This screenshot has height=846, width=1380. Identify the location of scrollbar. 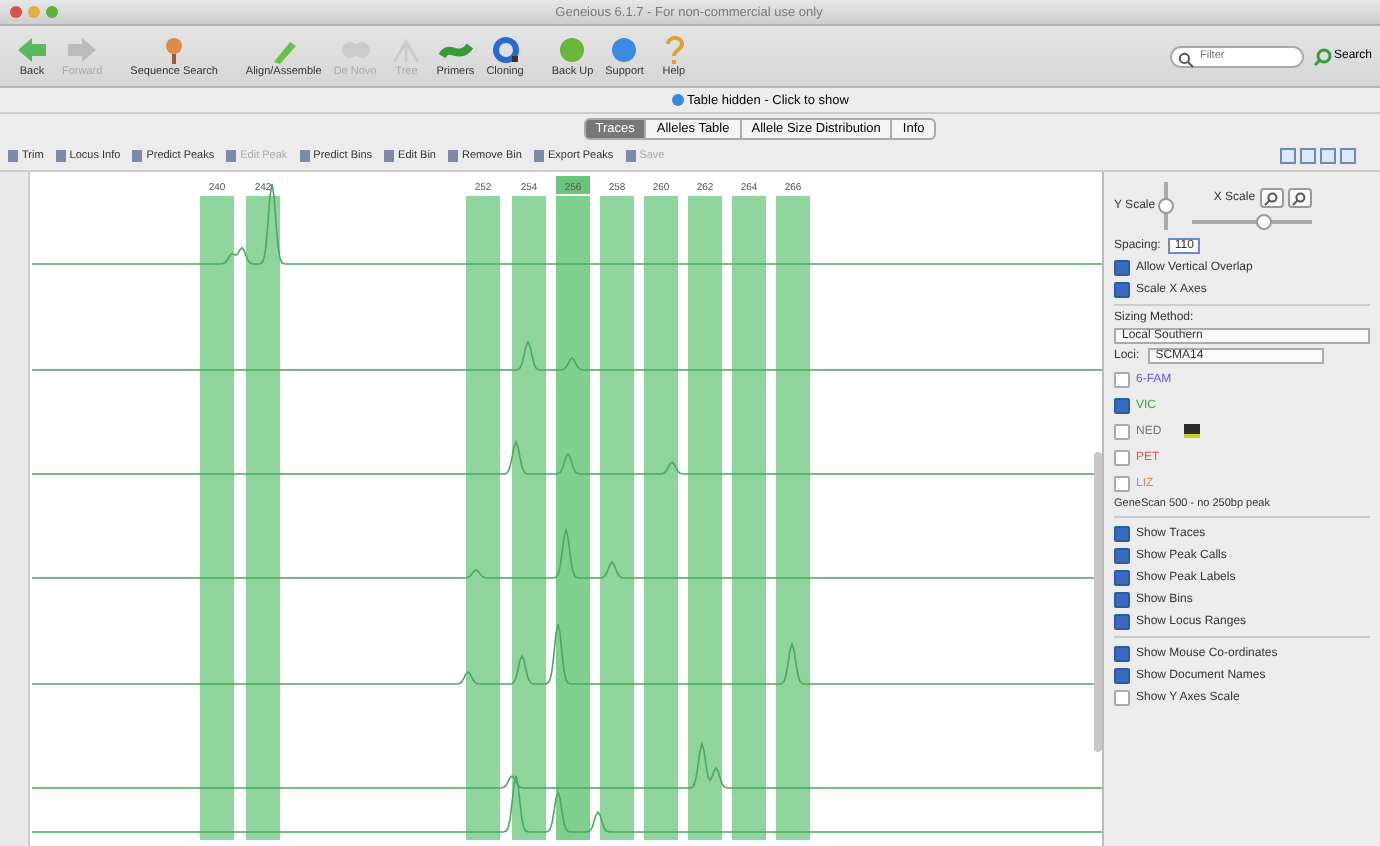
(1098, 602).